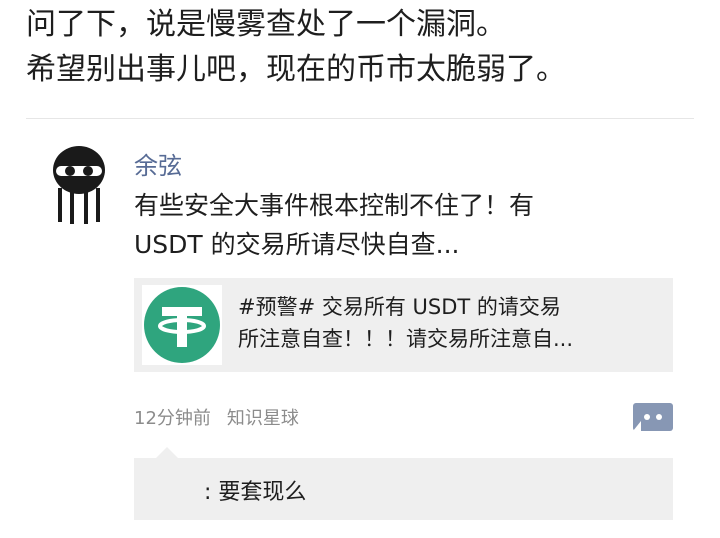 This screenshot has width=720, height=538. I want to click on author-name: 余弦, so click(158, 163).